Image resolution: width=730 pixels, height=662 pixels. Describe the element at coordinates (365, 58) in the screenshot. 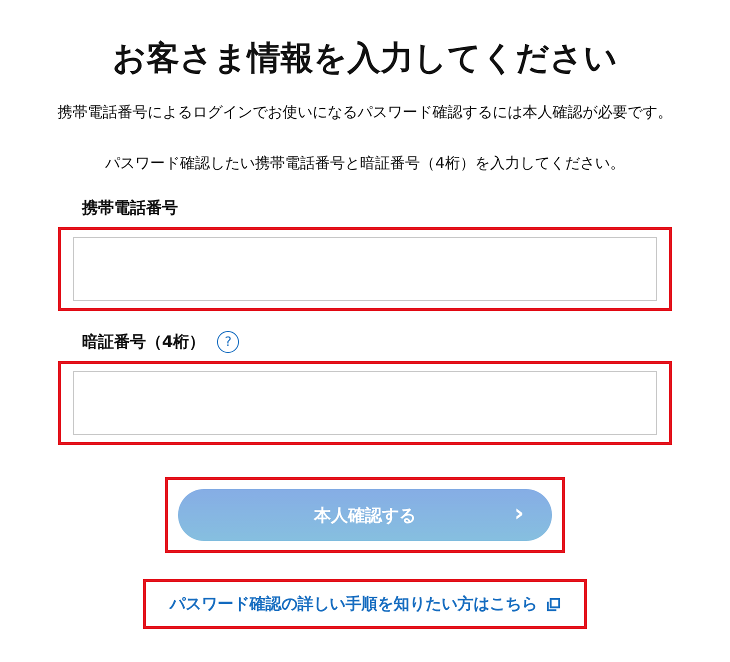

I see `page-title: お客さま情報を入力してください` at that location.